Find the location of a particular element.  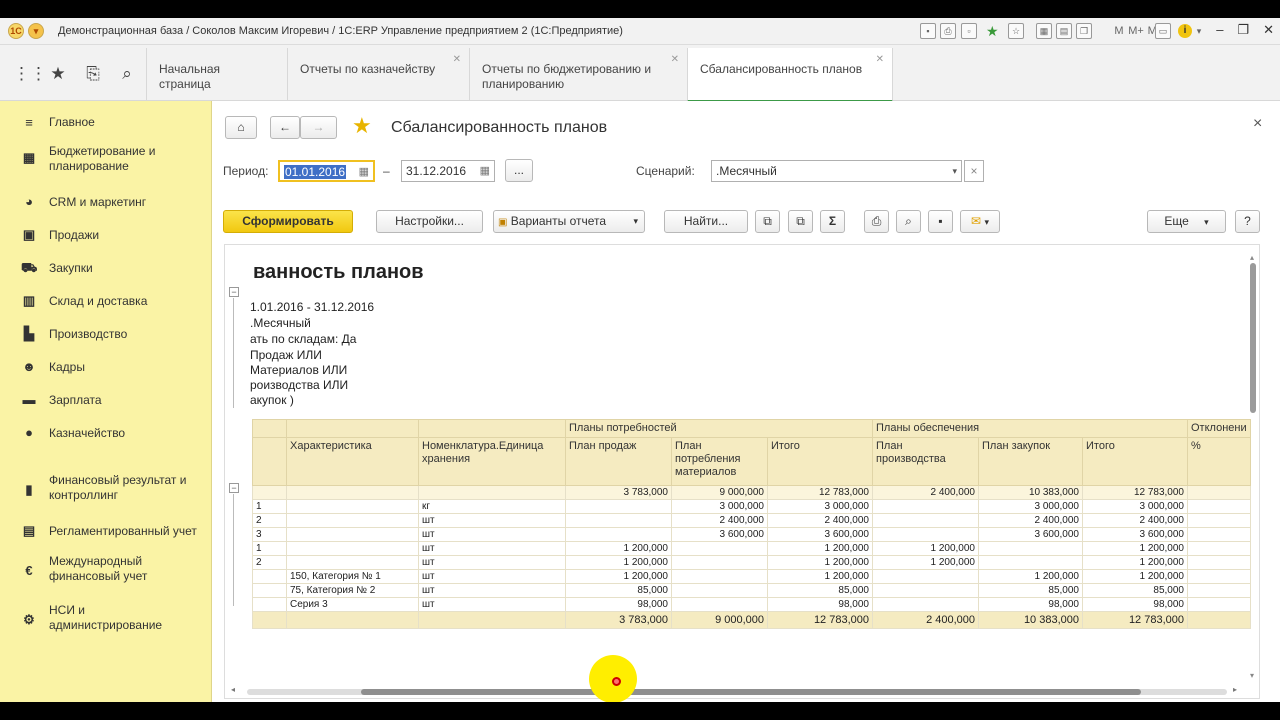

star-add-icon: ★ is located at coordinates (992, 31).